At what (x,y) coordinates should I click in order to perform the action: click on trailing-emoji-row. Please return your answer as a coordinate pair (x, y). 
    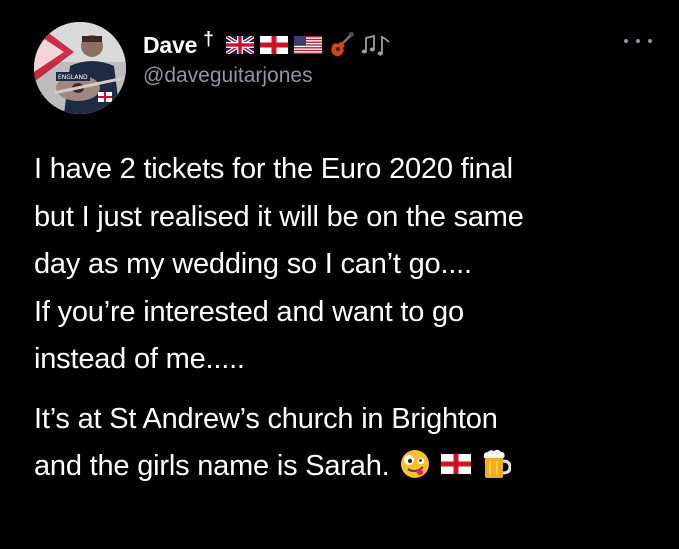
    Looking at the image, I should click on (455, 464).